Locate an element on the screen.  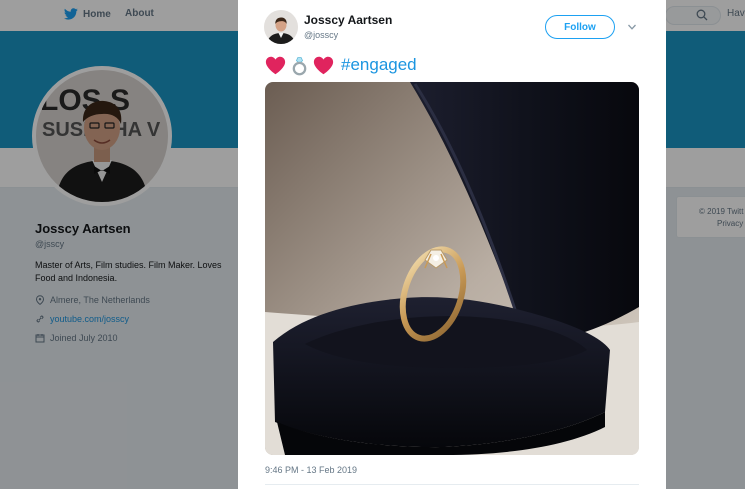
tweet-text: #engaged is located at coordinates (341, 65).